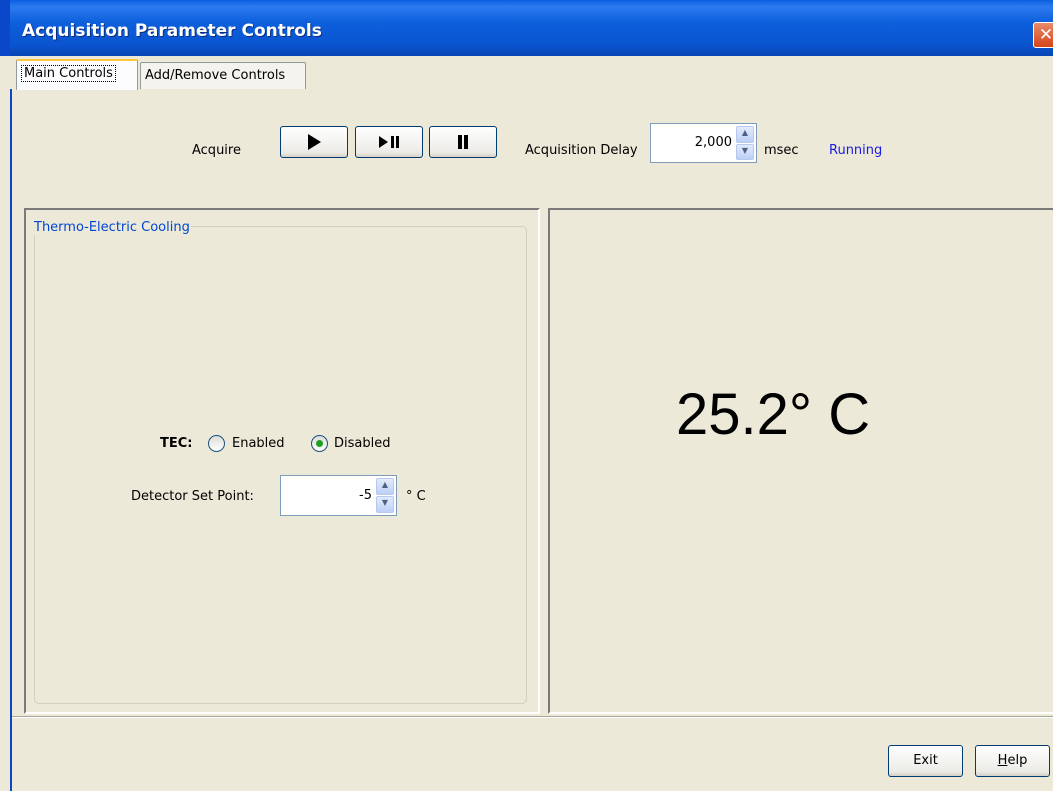  I want to click on acquisition-delay-value: 2,000, so click(713, 143).